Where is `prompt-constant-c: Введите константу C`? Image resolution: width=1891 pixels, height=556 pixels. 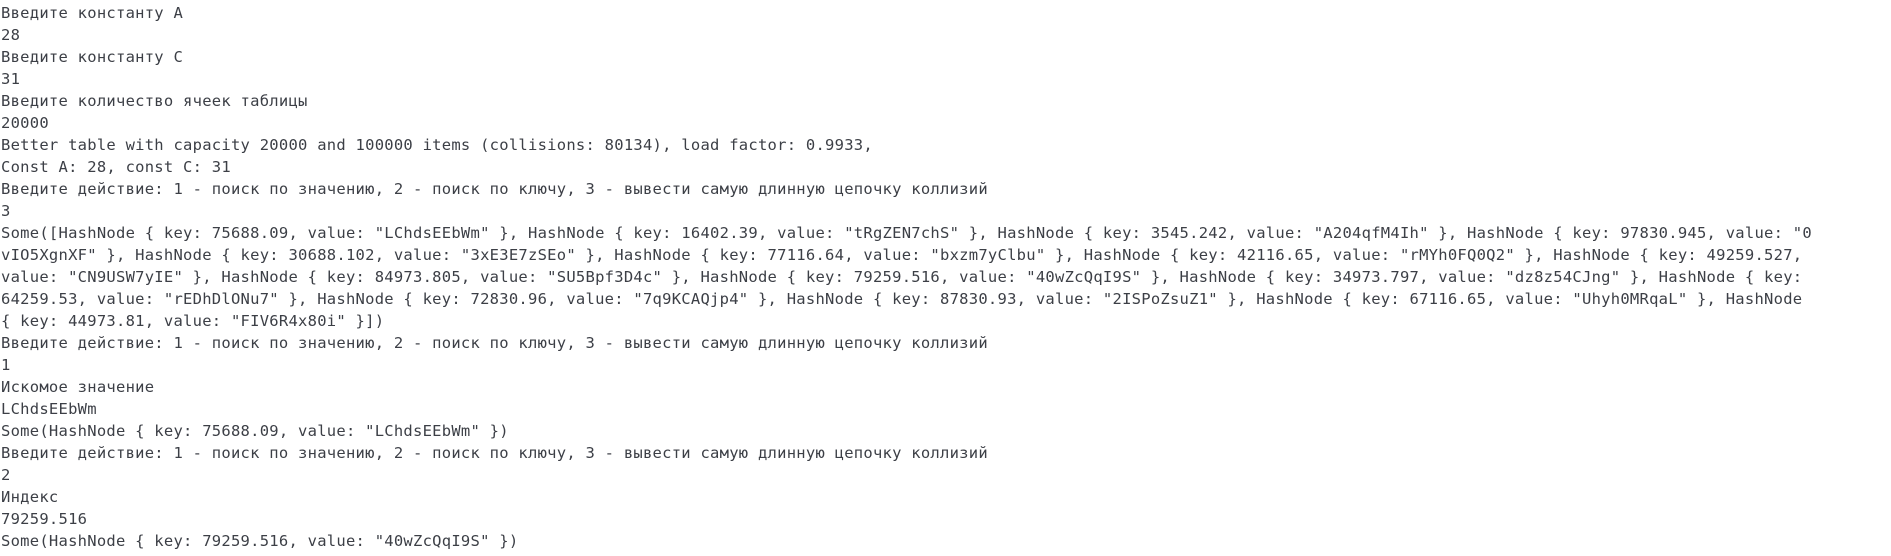 prompt-constant-c: Введите константу C is located at coordinates (92, 57).